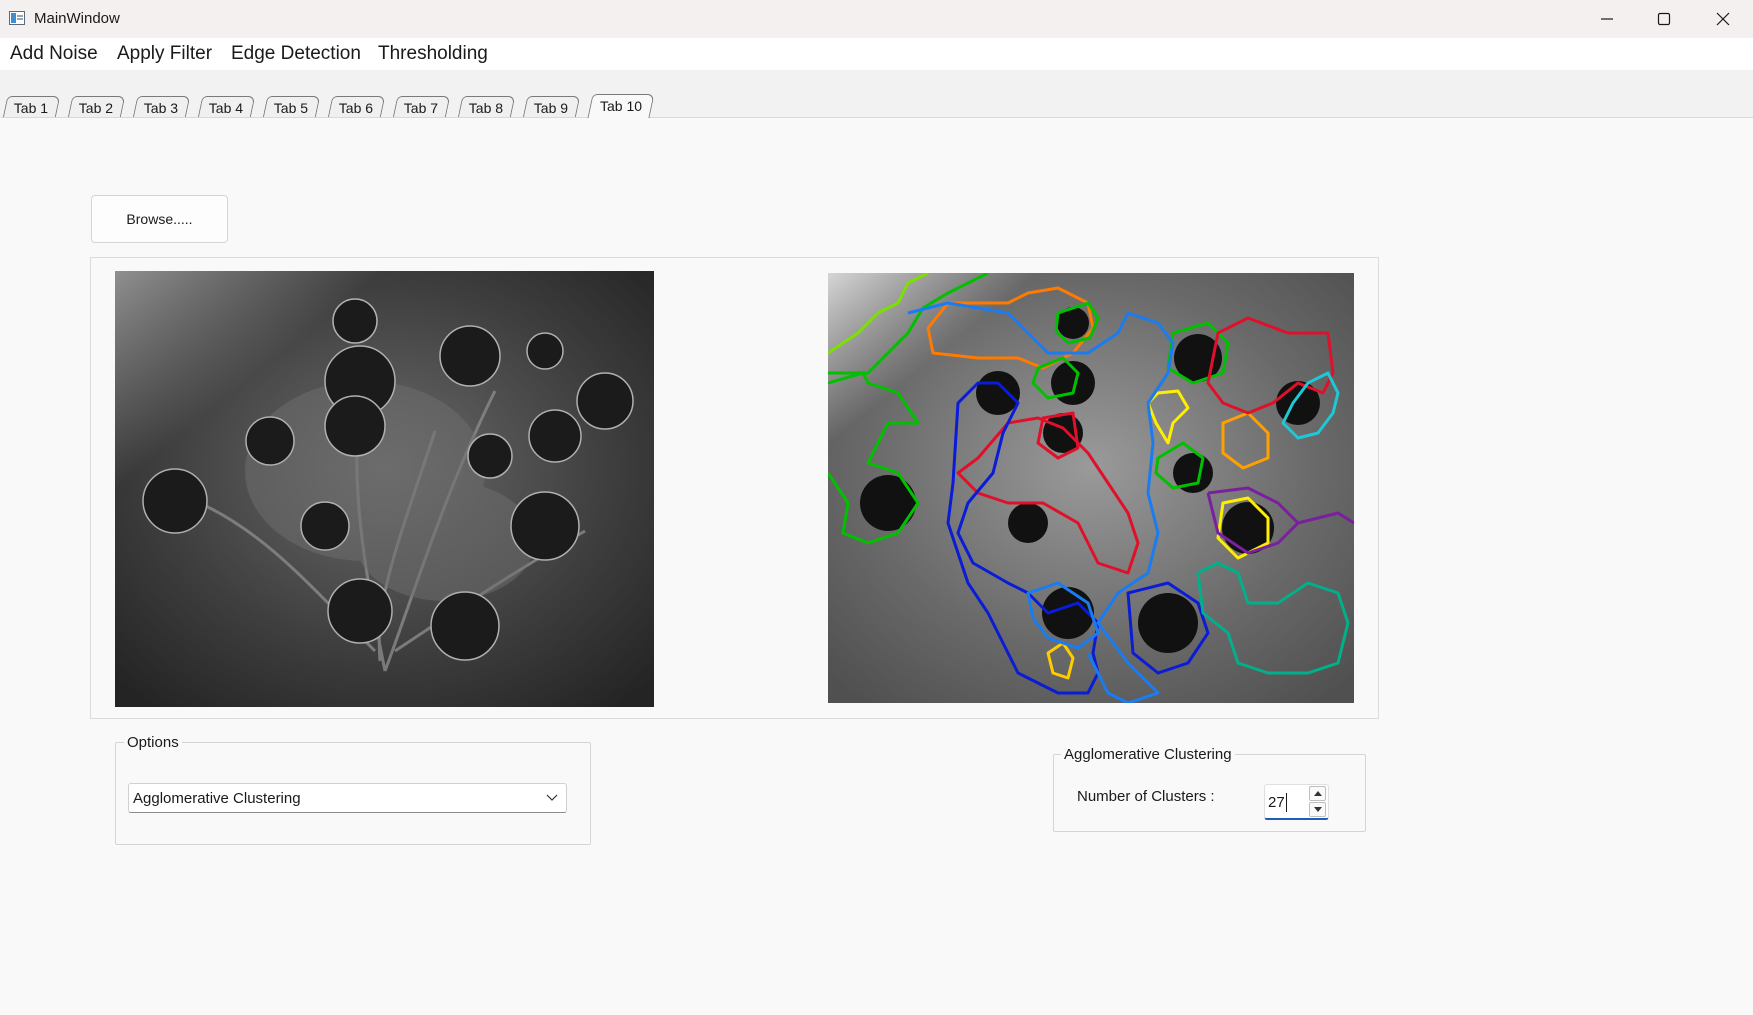  What do you see at coordinates (1276, 802) in the screenshot?
I see `number-of-clusters-value: 27` at bounding box center [1276, 802].